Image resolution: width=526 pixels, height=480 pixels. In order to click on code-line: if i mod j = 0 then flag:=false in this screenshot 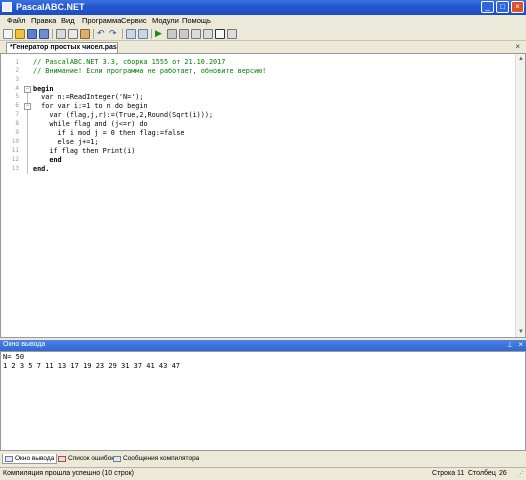, I will do `click(109, 133)`.